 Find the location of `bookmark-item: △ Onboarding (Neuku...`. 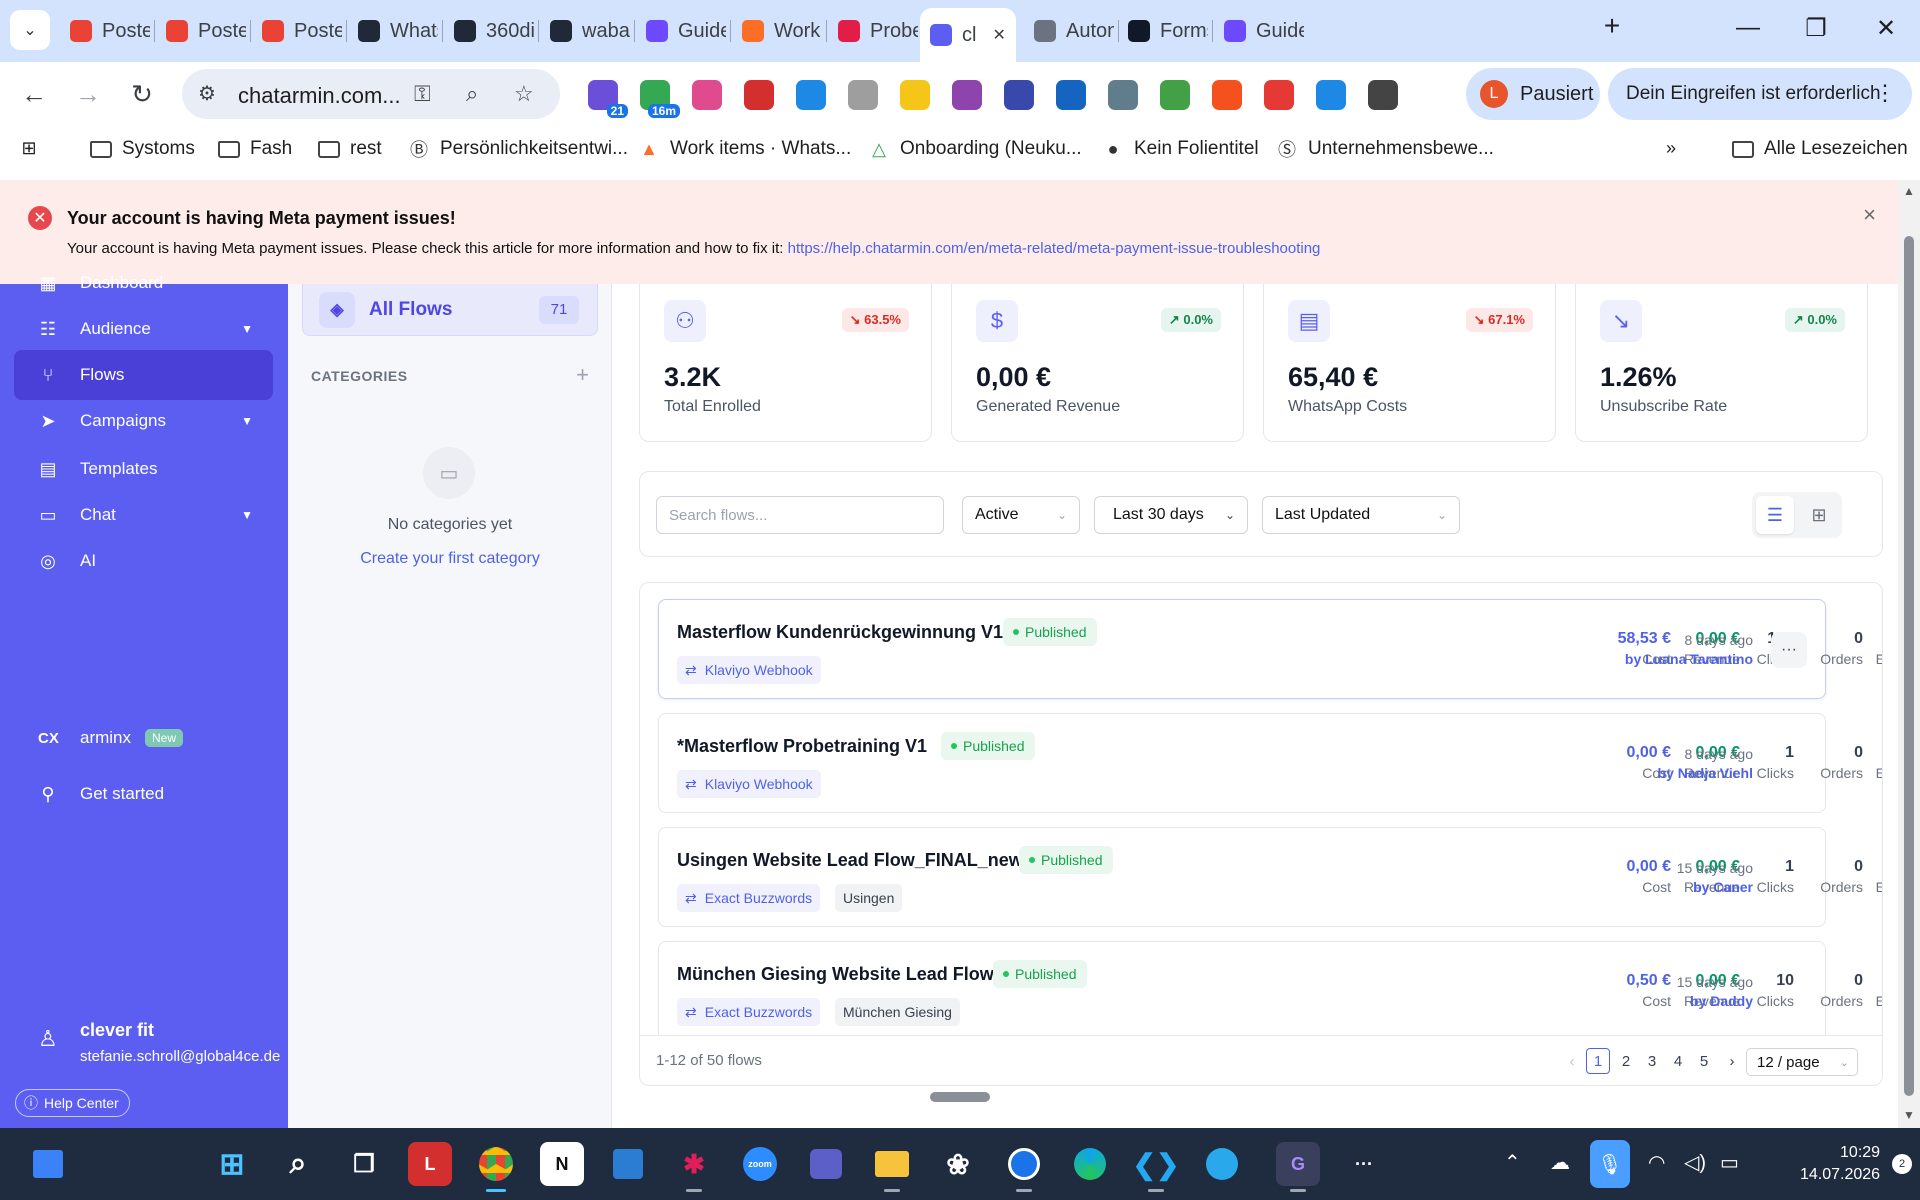

bookmark-item: △ Onboarding (Neuku... is located at coordinates (975, 149).